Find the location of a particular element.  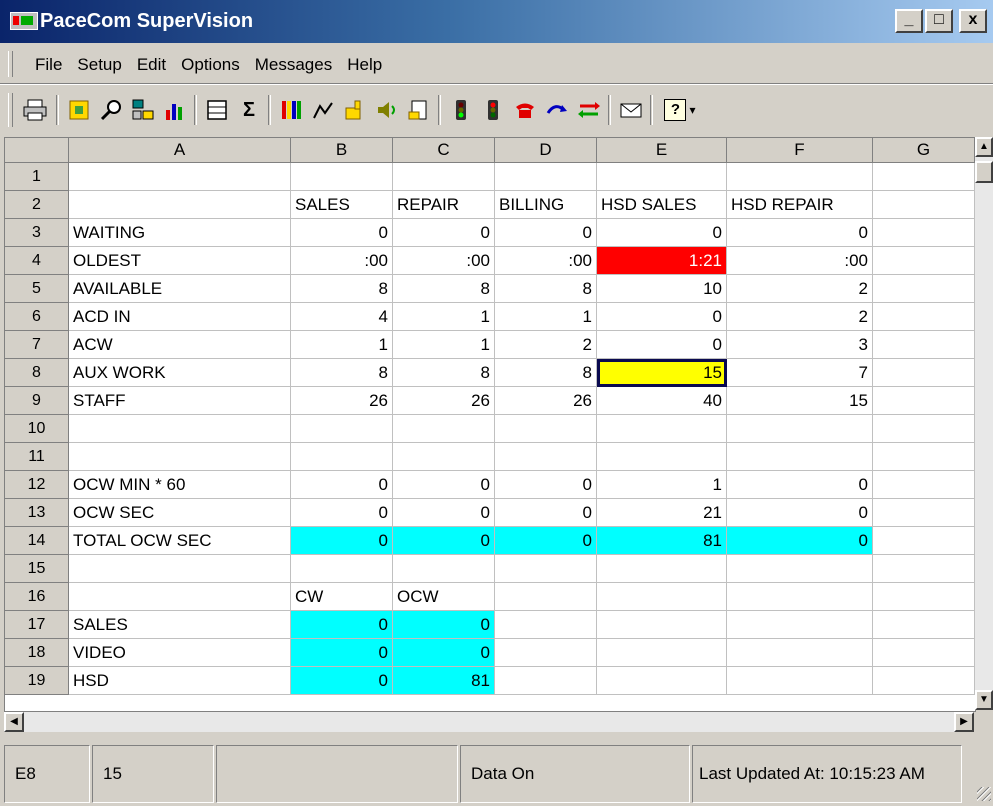

bar-chart-icon is located at coordinates (175, 110).